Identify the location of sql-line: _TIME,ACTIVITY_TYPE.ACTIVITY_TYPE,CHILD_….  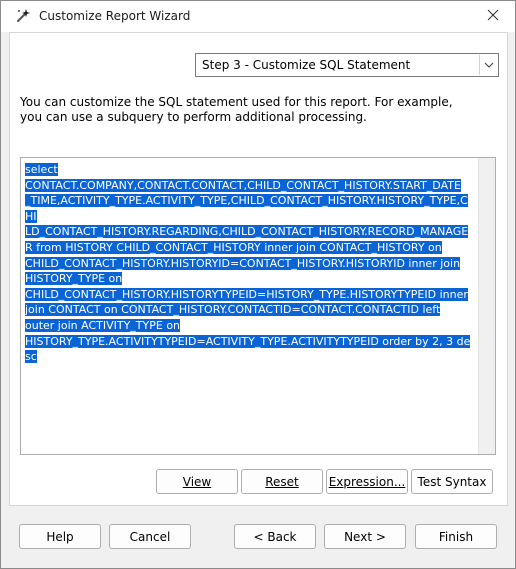
(246, 208).